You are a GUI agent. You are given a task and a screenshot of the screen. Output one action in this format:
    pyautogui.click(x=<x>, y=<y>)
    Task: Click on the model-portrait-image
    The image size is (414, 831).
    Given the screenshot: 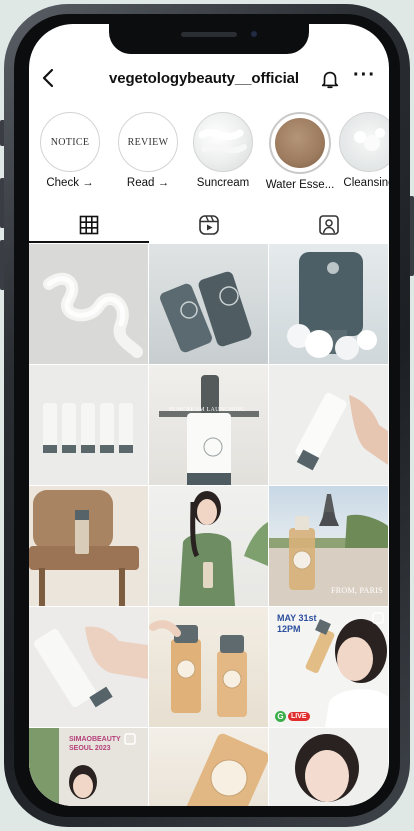 What is the action you would take?
    pyautogui.click(x=327, y=768)
    